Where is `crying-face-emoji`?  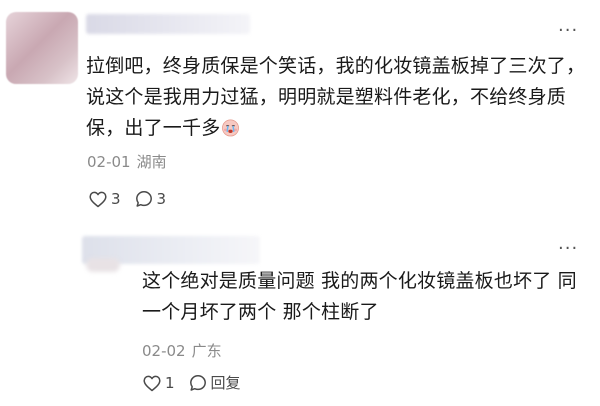 crying-face-emoji is located at coordinates (231, 128).